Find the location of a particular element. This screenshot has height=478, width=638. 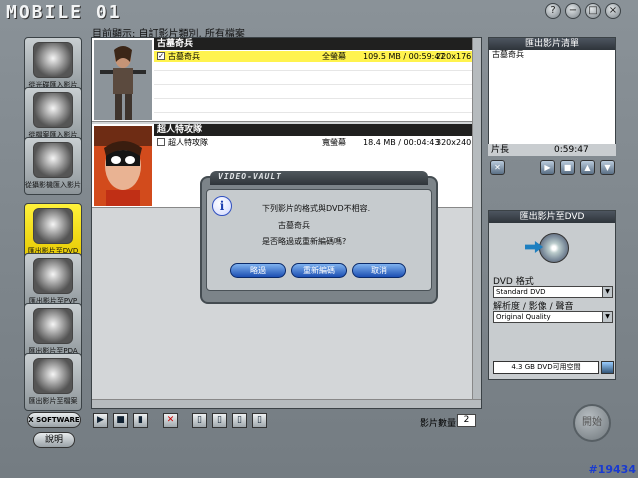

skip-button: 略過 is located at coordinates (258, 270).